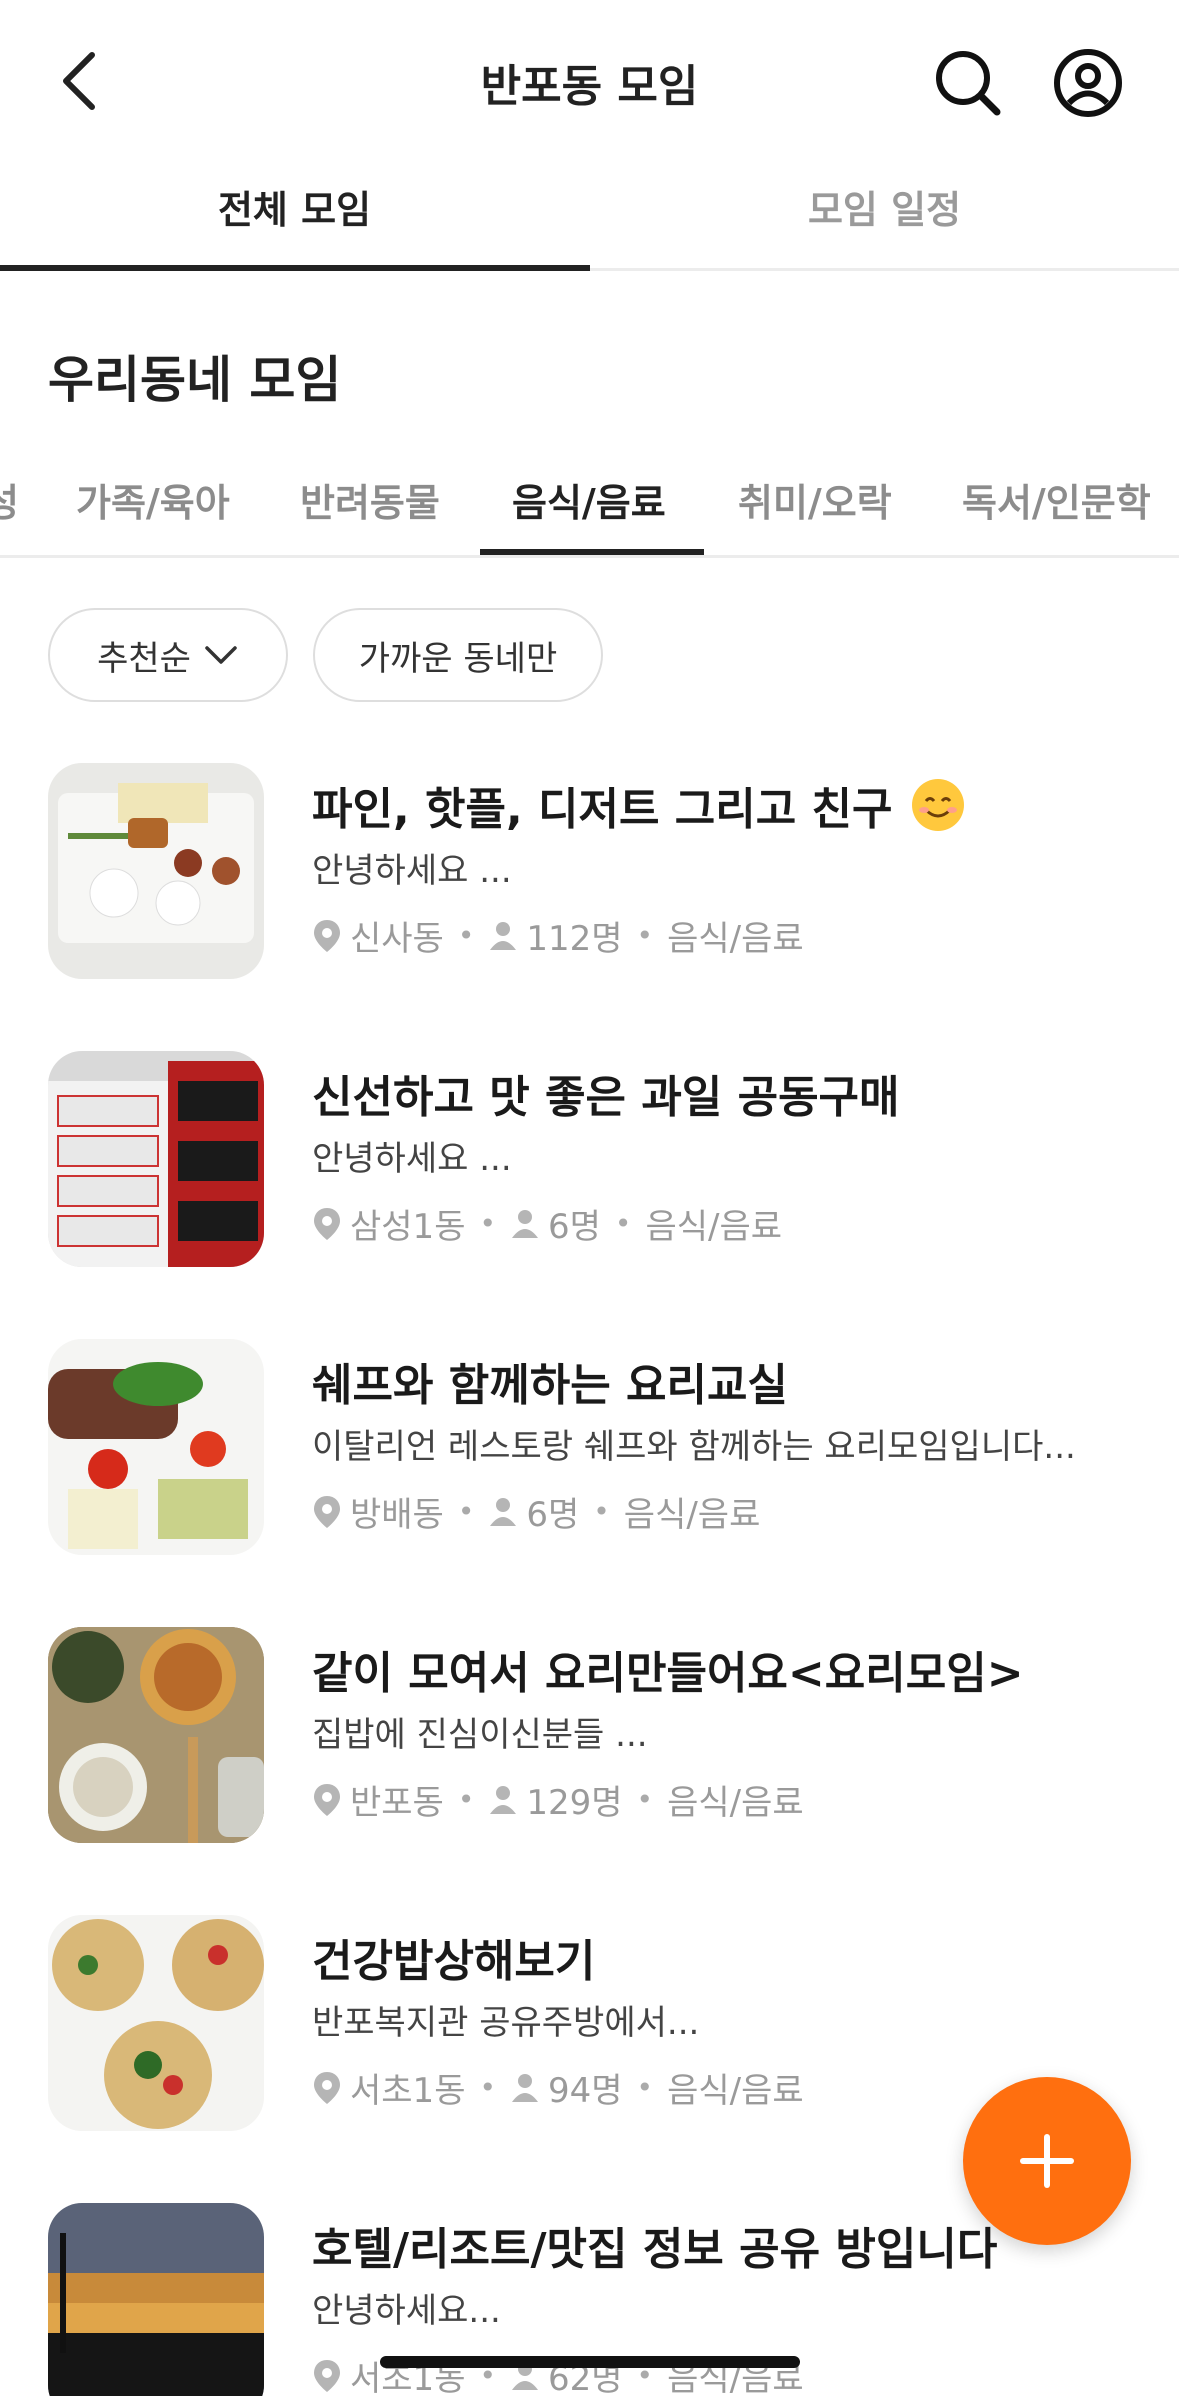 The width and height of the screenshot is (1179, 2396). I want to click on meetup-title: 건강밥상해보기, so click(454, 1961).